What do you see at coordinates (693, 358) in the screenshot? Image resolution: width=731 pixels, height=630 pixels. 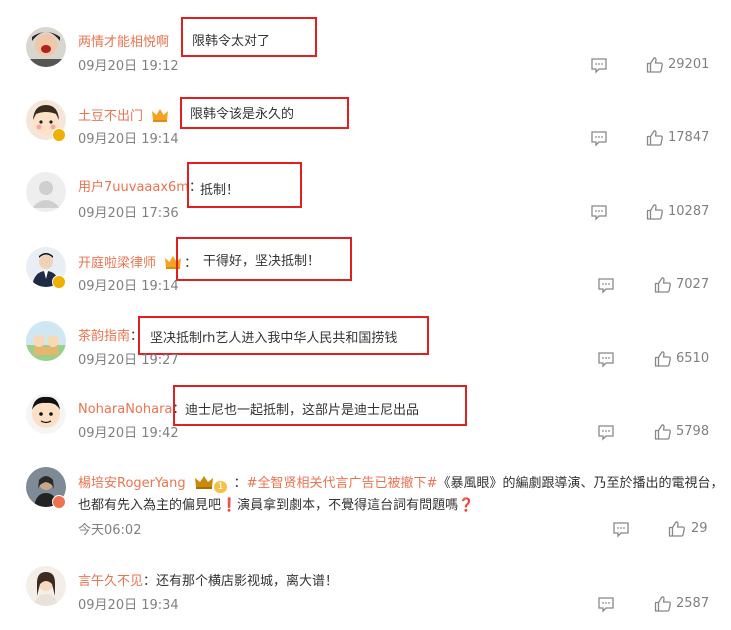 I see `like-count: 6510` at bounding box center [693, 358].